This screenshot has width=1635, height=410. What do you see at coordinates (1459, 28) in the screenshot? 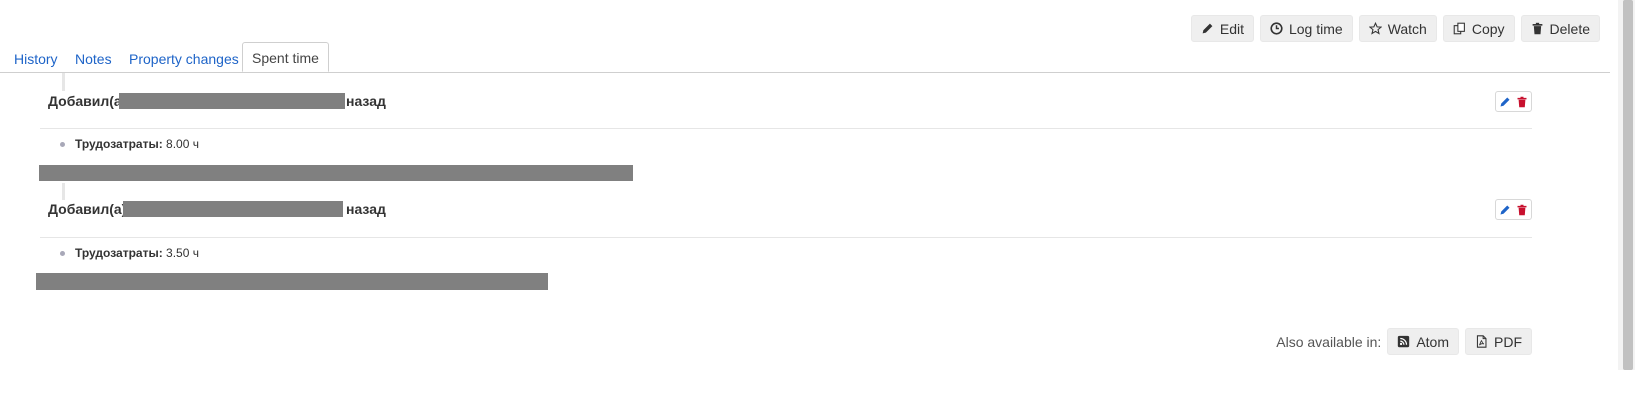
I see `copy-icon` at bounding box center [1459, 28].